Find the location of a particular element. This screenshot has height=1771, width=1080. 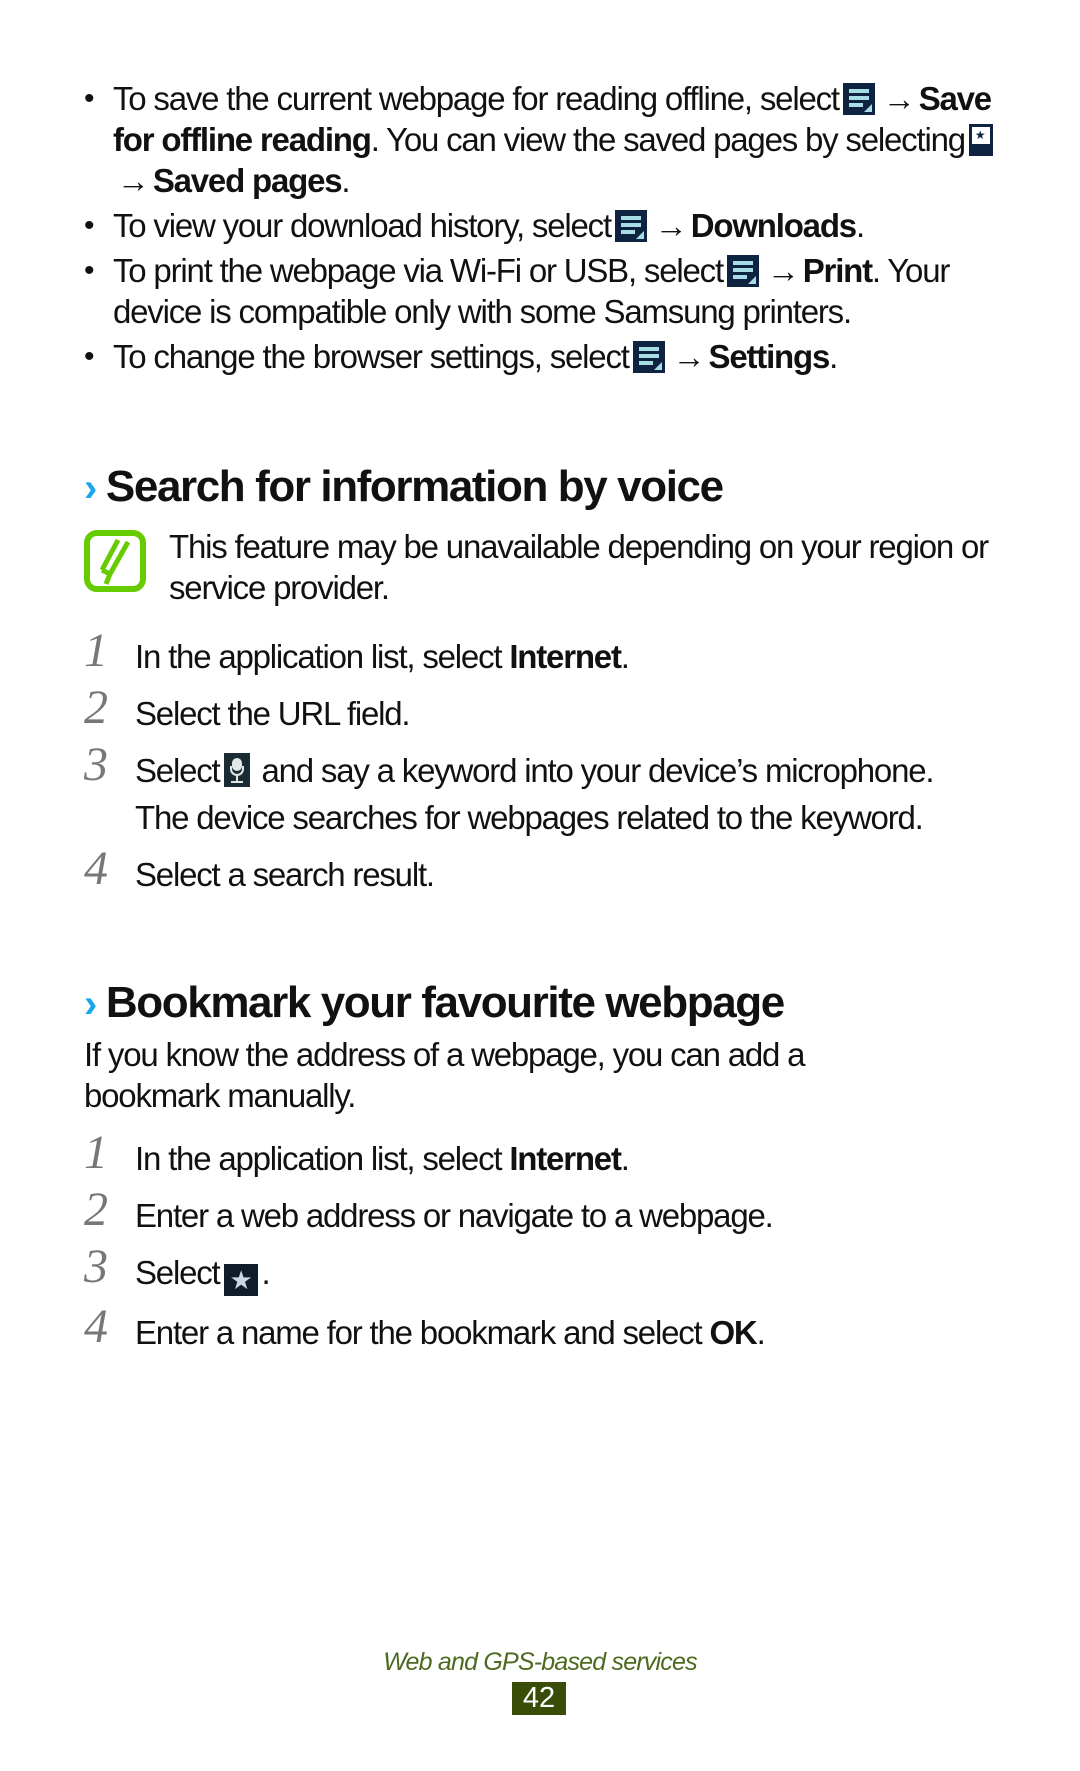

heading-text: Bookmark your favourite webpage is located at coordinates (445, 1002).